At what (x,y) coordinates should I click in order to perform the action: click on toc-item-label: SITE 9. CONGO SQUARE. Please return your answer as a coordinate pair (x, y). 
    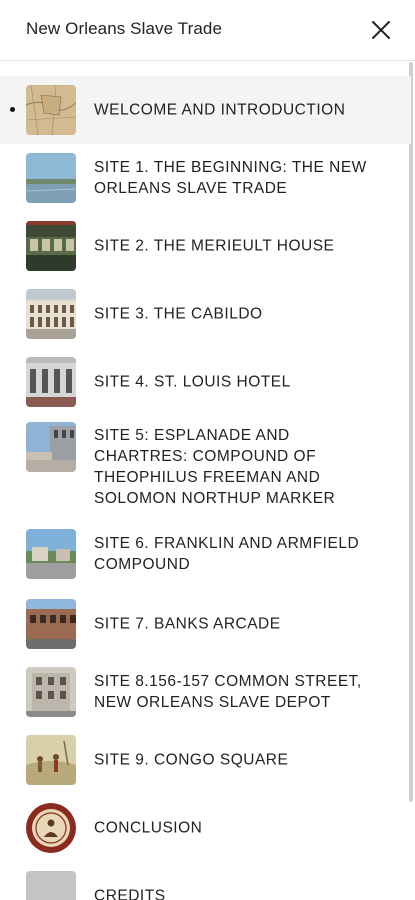
    Looking at the image, I should click on (191, 760).